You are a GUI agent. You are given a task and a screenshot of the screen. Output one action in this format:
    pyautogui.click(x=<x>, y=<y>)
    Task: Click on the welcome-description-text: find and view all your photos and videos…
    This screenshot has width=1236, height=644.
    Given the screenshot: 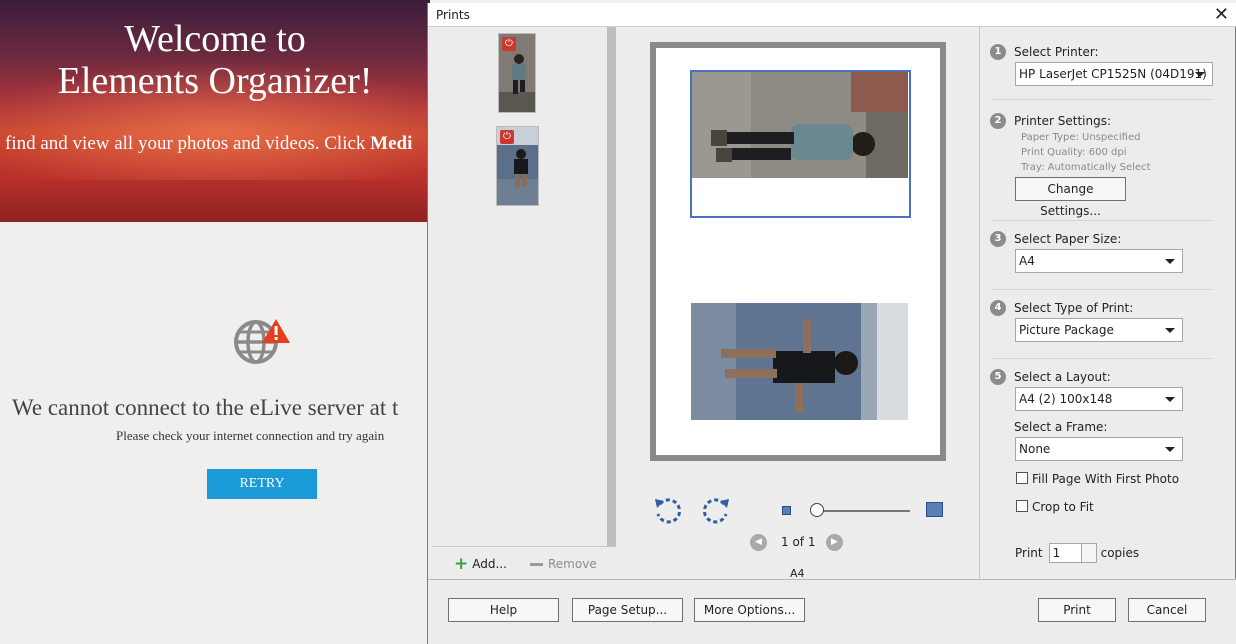 What is the action you would take?
    pyautogui.click(x=188, y=143)
    